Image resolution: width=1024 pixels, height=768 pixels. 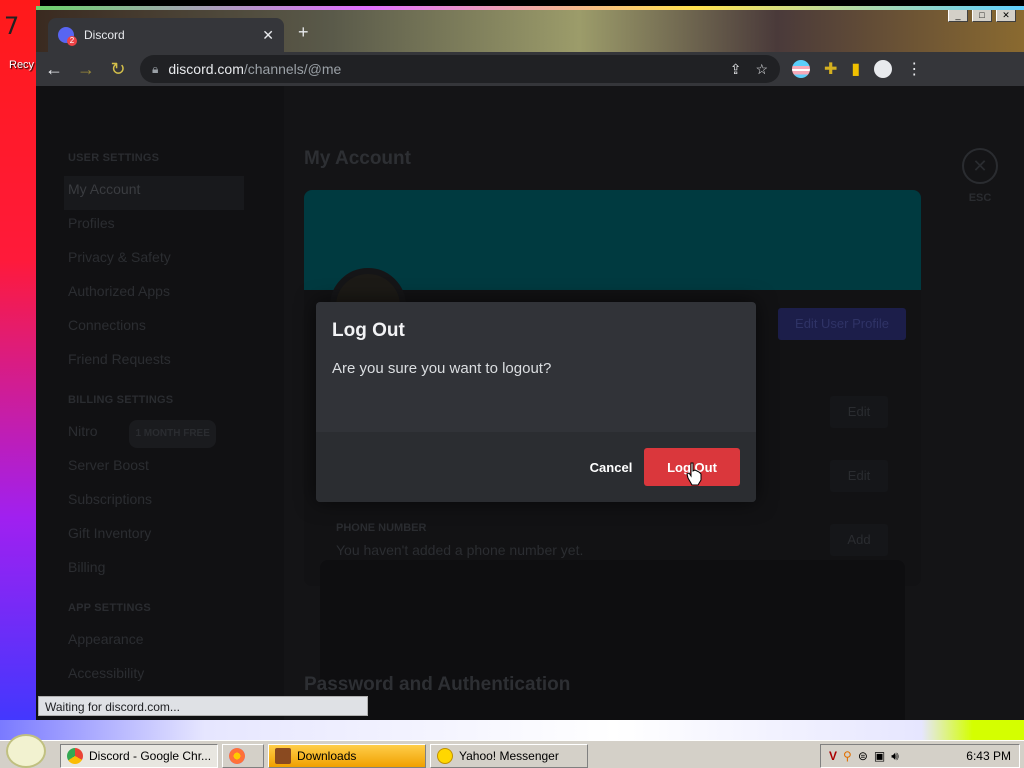 What do you see at coordinates (920, 756) in the screenshot?
I see `system-tray: V ⚲ ⊜ ▣ 🔊︎ 6:43 PM` at bounding box center [920, 756].